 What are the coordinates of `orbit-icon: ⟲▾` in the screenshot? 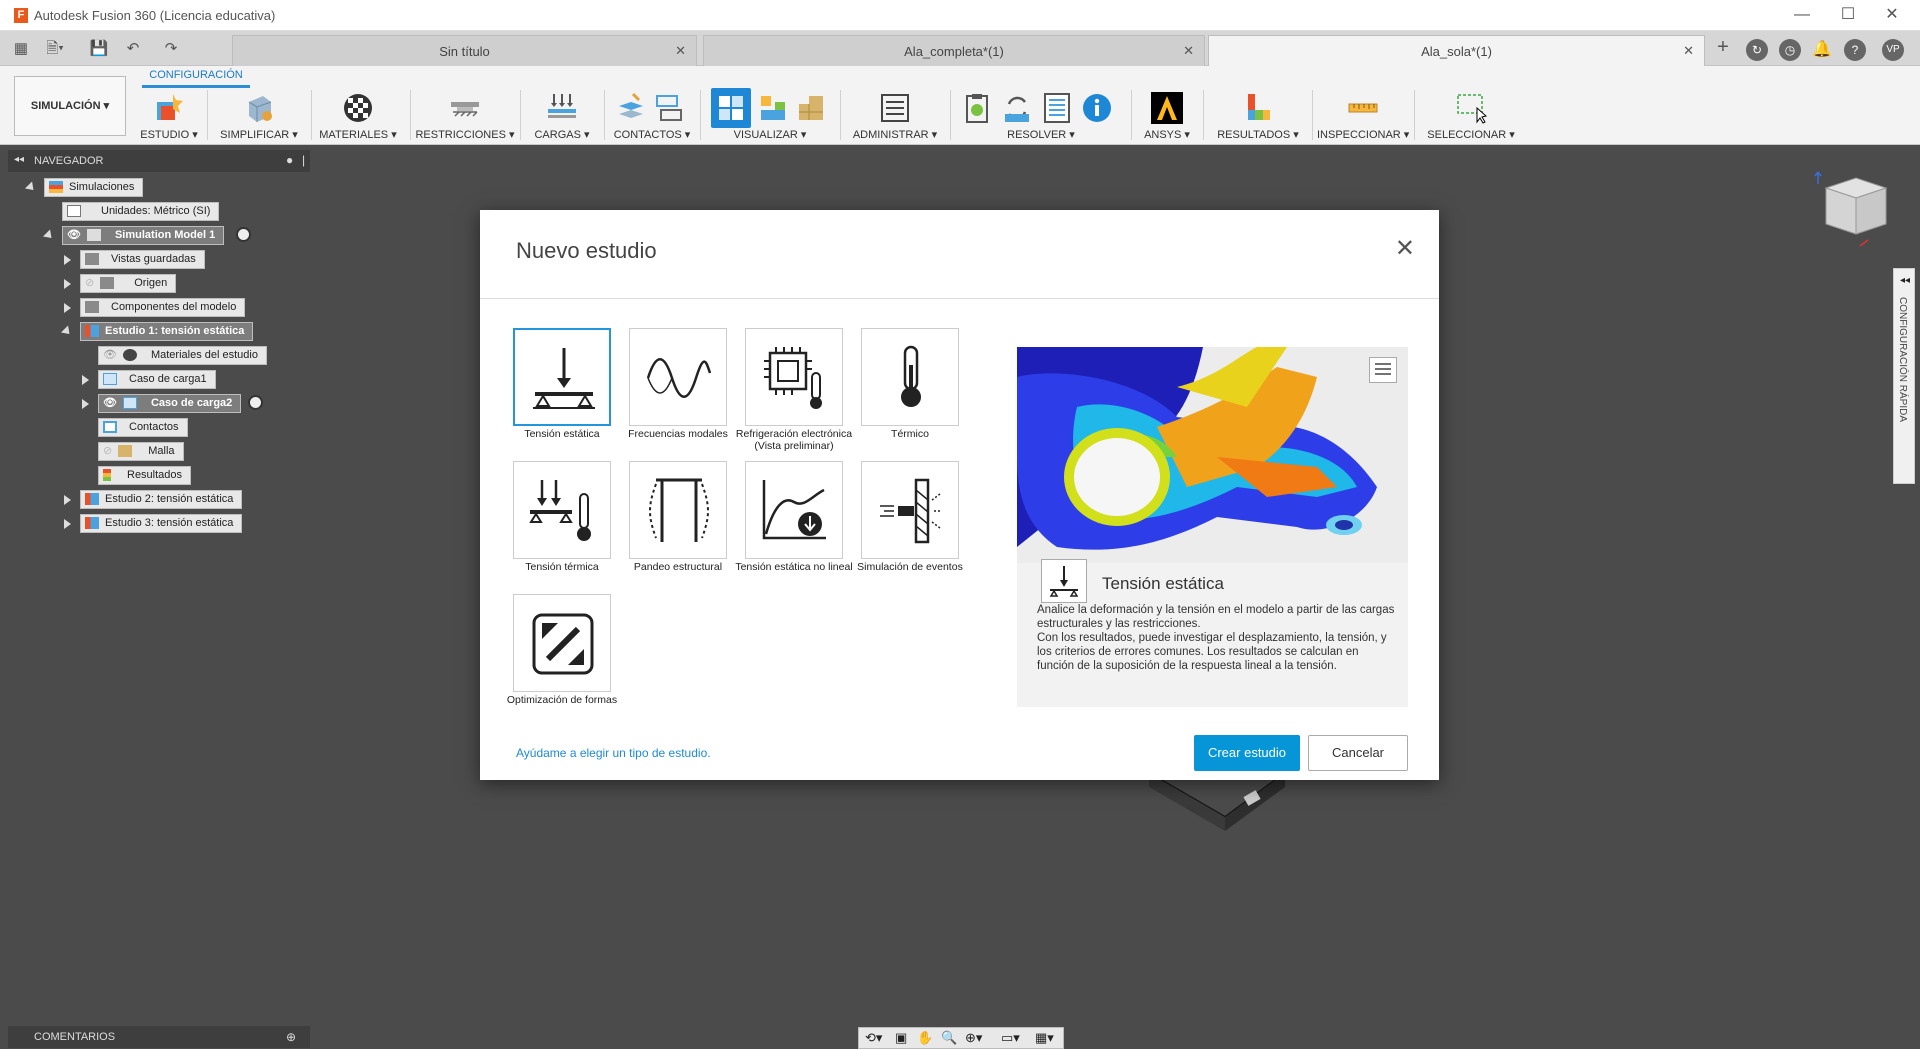 It's located at (873, 1038).